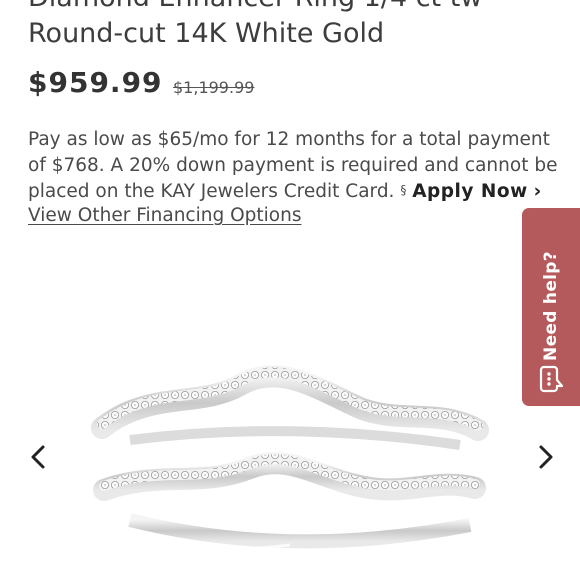 This screenshot has width=580, height=580. Describe the element at coordinates (95, 82) in the screenshot. I see `current-price: $959.99` at that location.